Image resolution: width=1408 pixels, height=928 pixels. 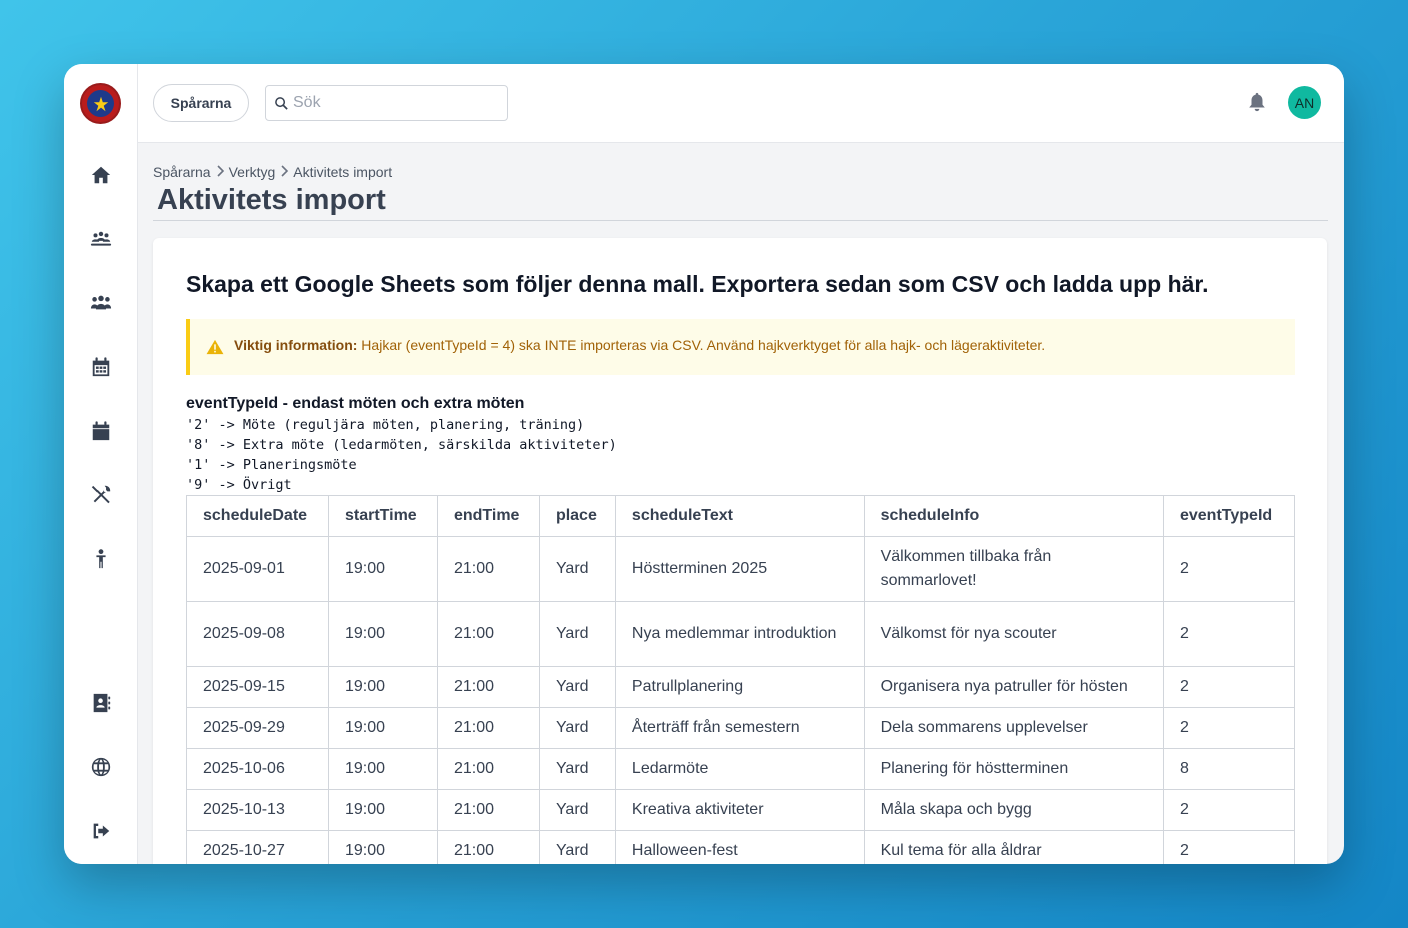 I want to click on organization-logo, so click(x=100, y=103).